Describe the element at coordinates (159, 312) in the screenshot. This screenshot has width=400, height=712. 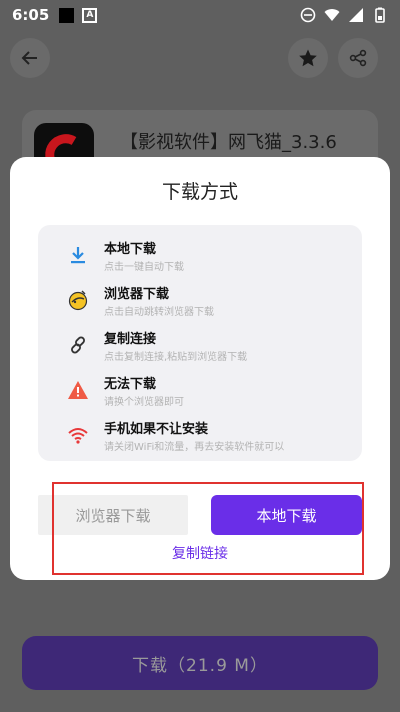
I see `option-subtitle: 点击自动跳转浏览器下载` at that location.